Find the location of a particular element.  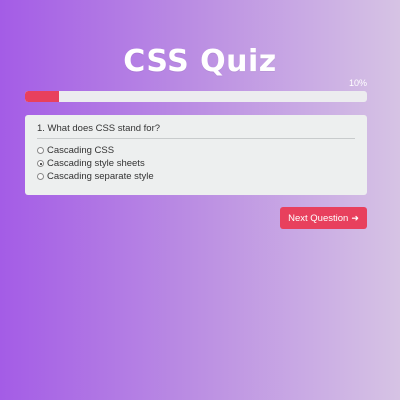

question-text: 1. What does CSS stand for? is located at coordinates (196, 131).